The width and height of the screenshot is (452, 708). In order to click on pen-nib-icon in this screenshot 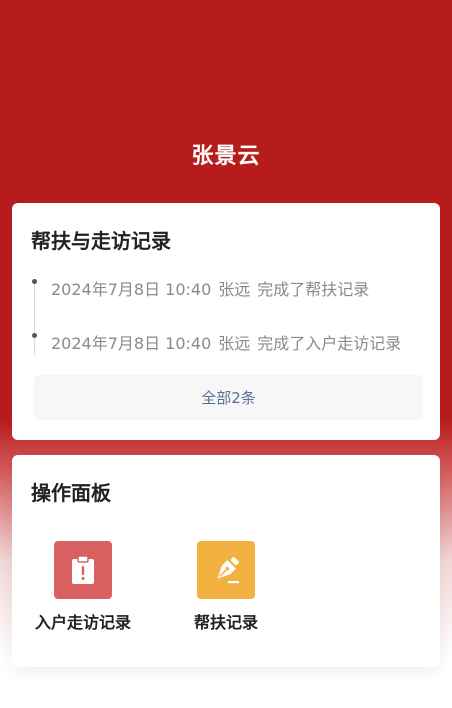, I will do `click(226, 570)`.